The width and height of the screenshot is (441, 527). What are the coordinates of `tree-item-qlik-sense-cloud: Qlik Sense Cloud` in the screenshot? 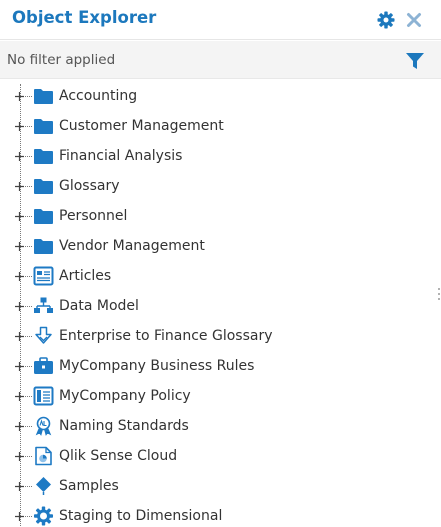 It's located at (215, 456).